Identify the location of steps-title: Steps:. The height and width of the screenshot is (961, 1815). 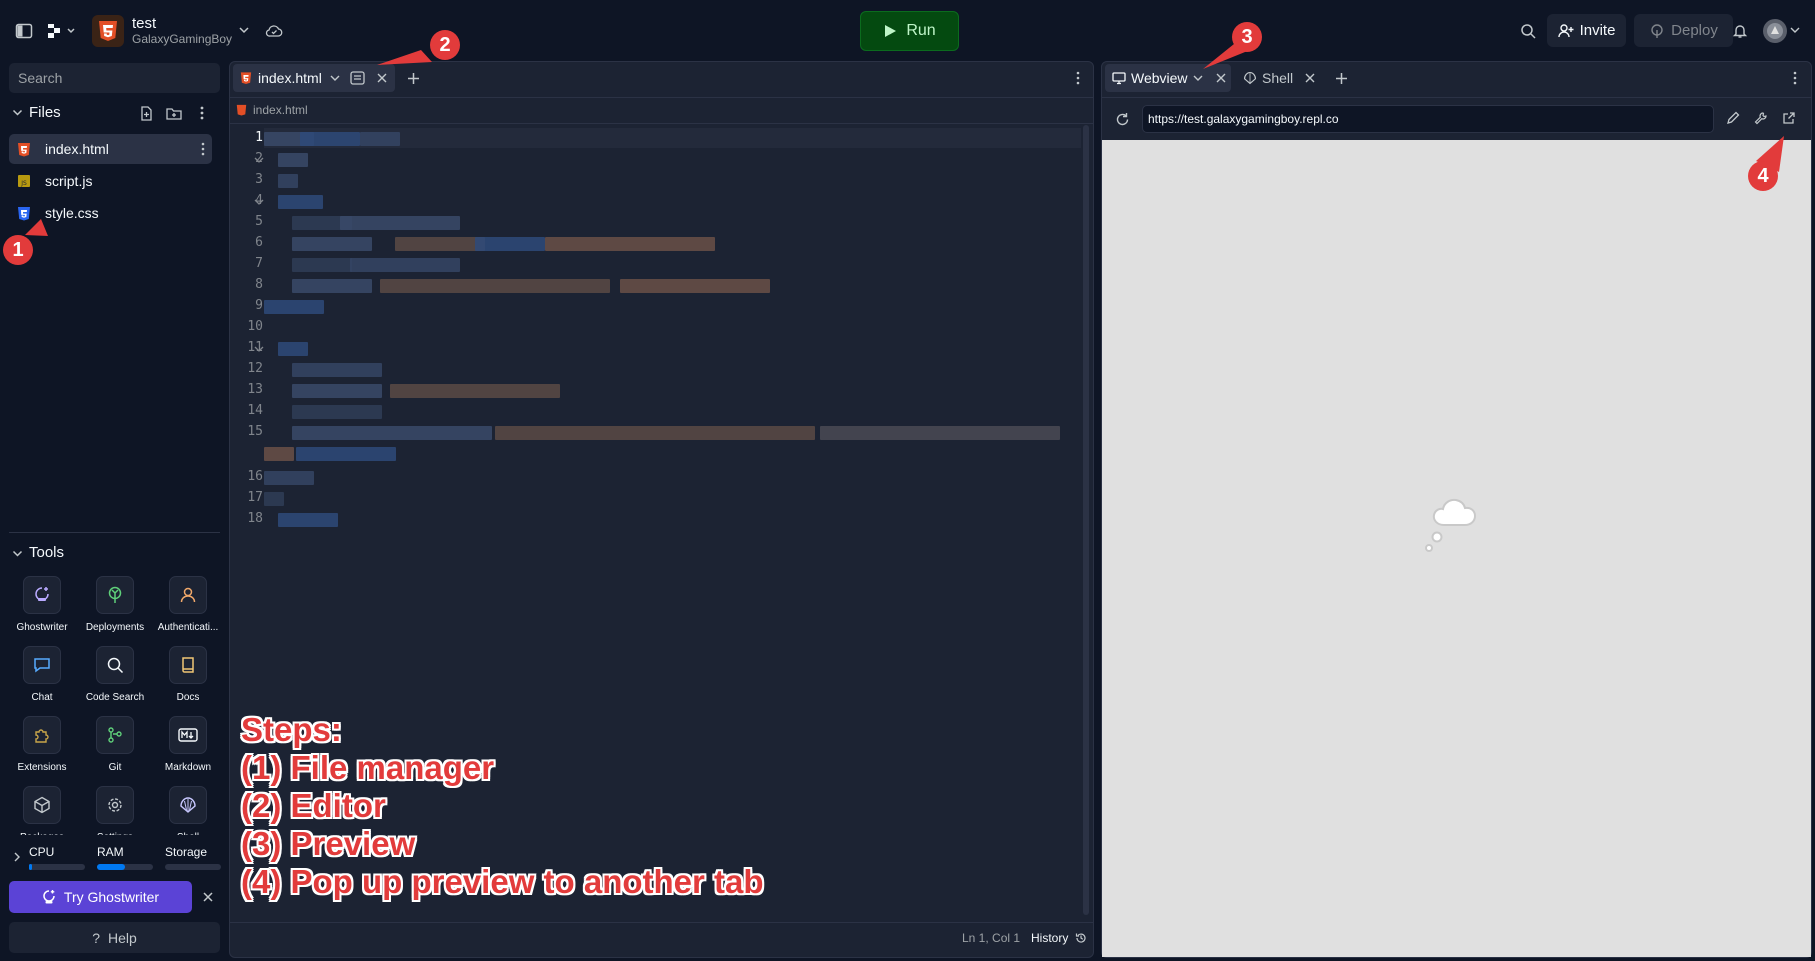
(291, 729).